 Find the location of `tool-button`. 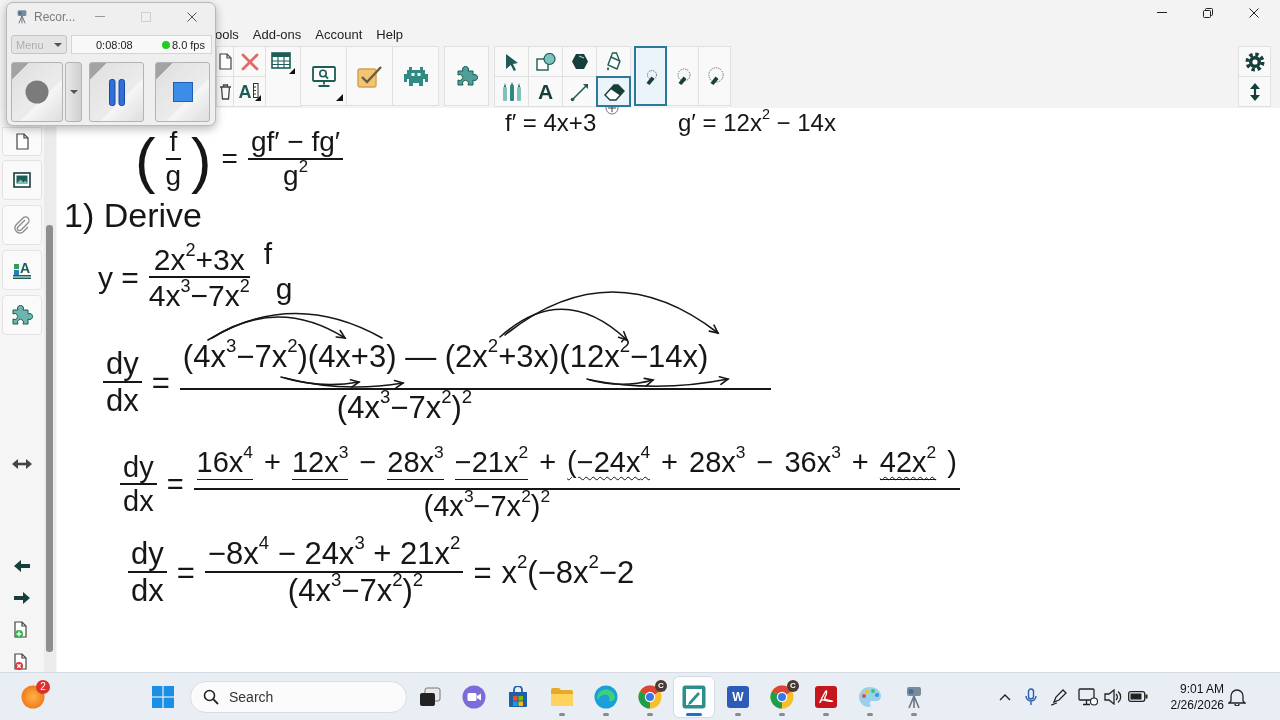

tool-button is located at coordinates (613, 91).